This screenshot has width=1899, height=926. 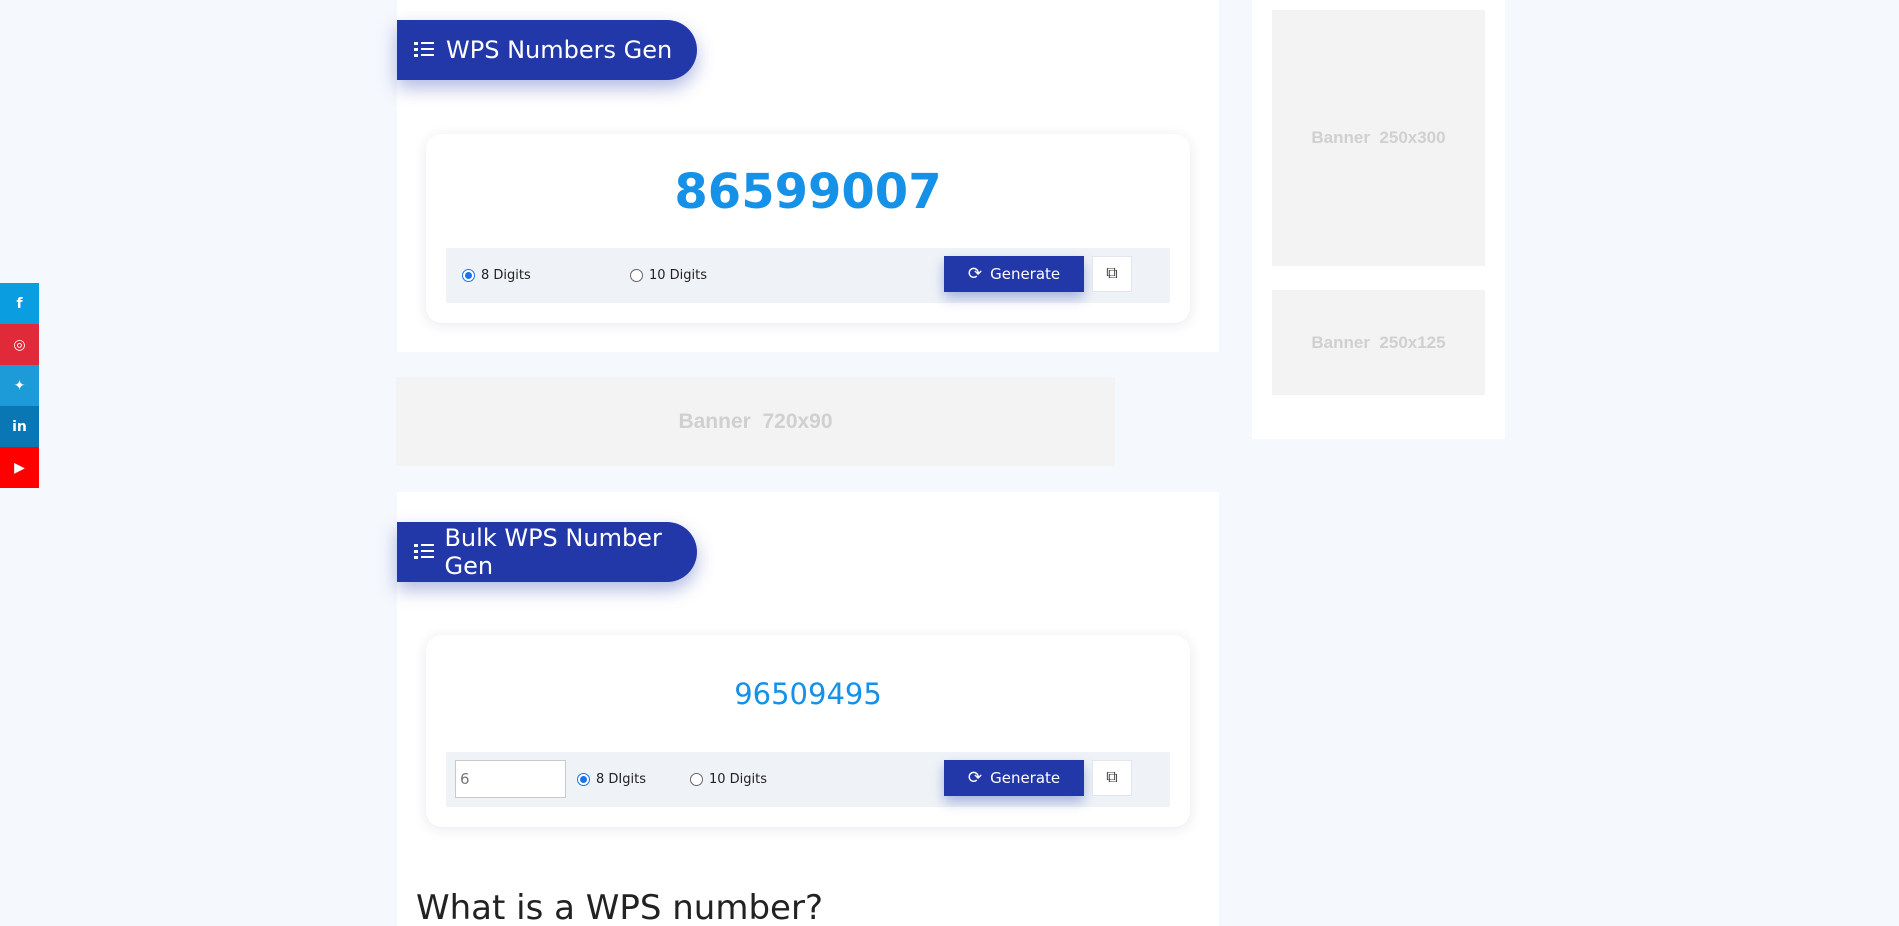 I want to click on quantity-input: 6, so click(x=510, y=779).